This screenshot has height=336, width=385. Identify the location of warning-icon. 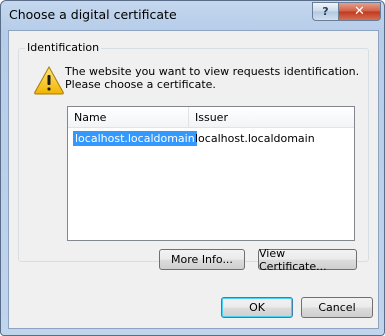
(49, 80).